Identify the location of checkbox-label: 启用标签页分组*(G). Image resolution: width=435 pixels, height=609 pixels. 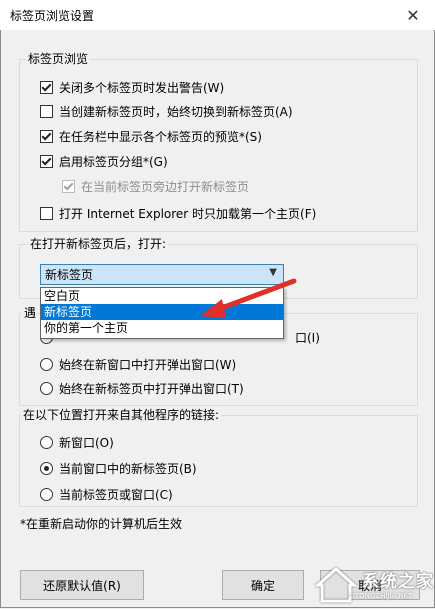
(113, 162).